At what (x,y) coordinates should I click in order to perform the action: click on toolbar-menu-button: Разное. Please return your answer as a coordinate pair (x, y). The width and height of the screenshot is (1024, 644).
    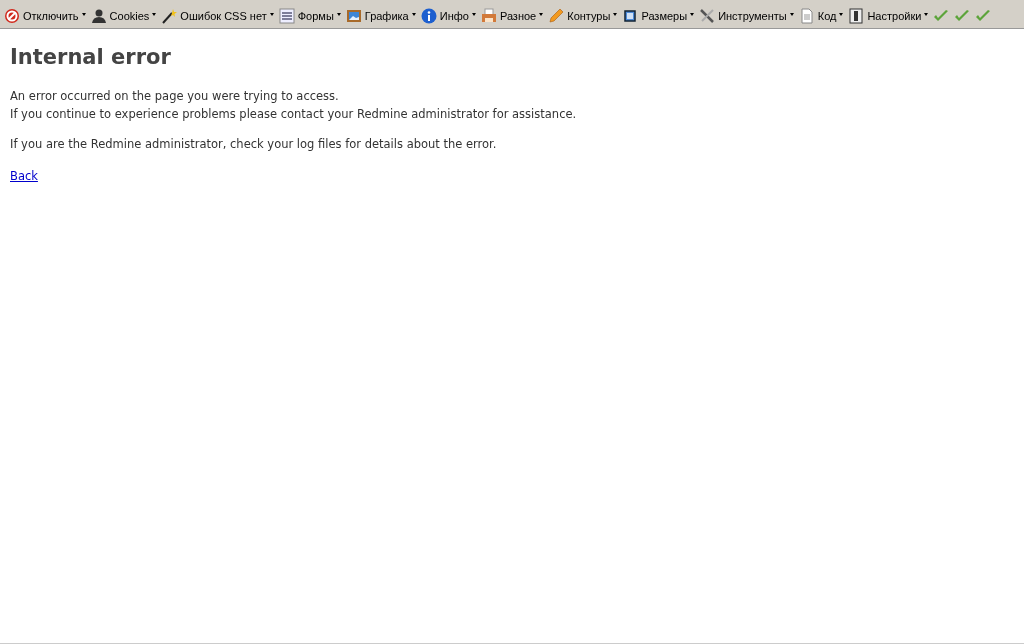
    Looking at the image, I should click on (512, 16).